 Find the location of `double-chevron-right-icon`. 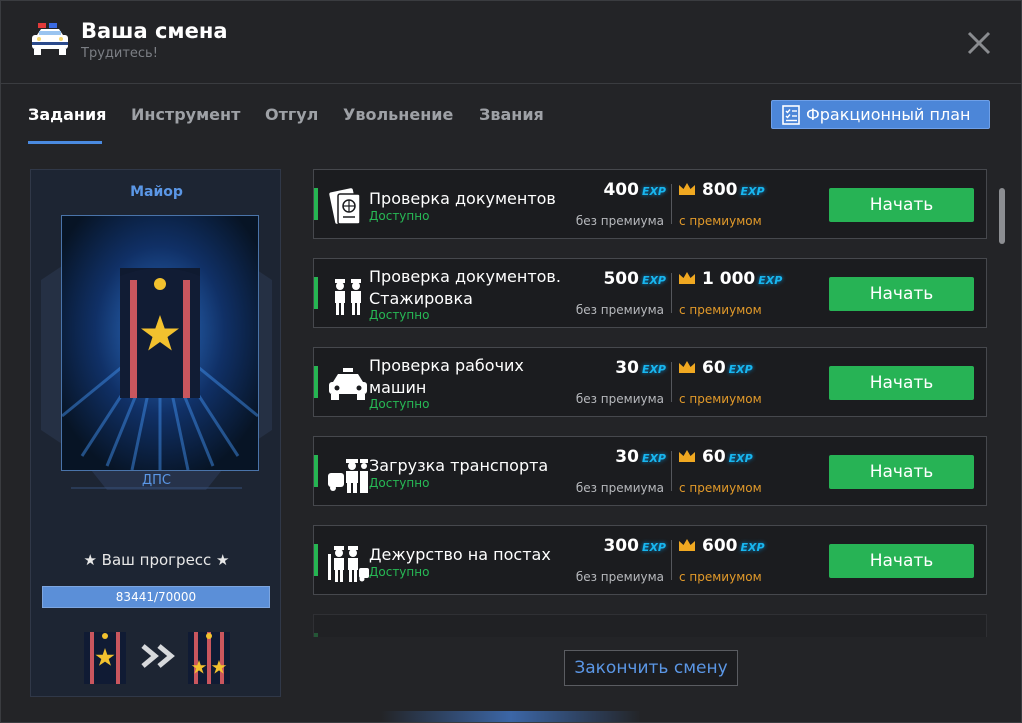

double-chevron-right-icon is located at coordinates (158, 656).